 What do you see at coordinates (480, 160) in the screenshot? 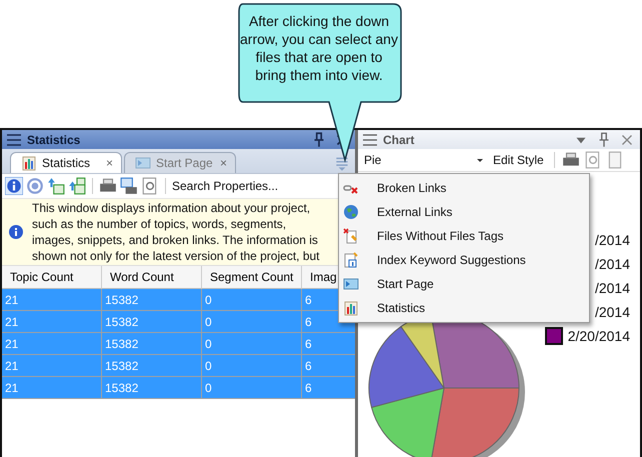
I see `caret-icon` at bounding box center [480, 160].